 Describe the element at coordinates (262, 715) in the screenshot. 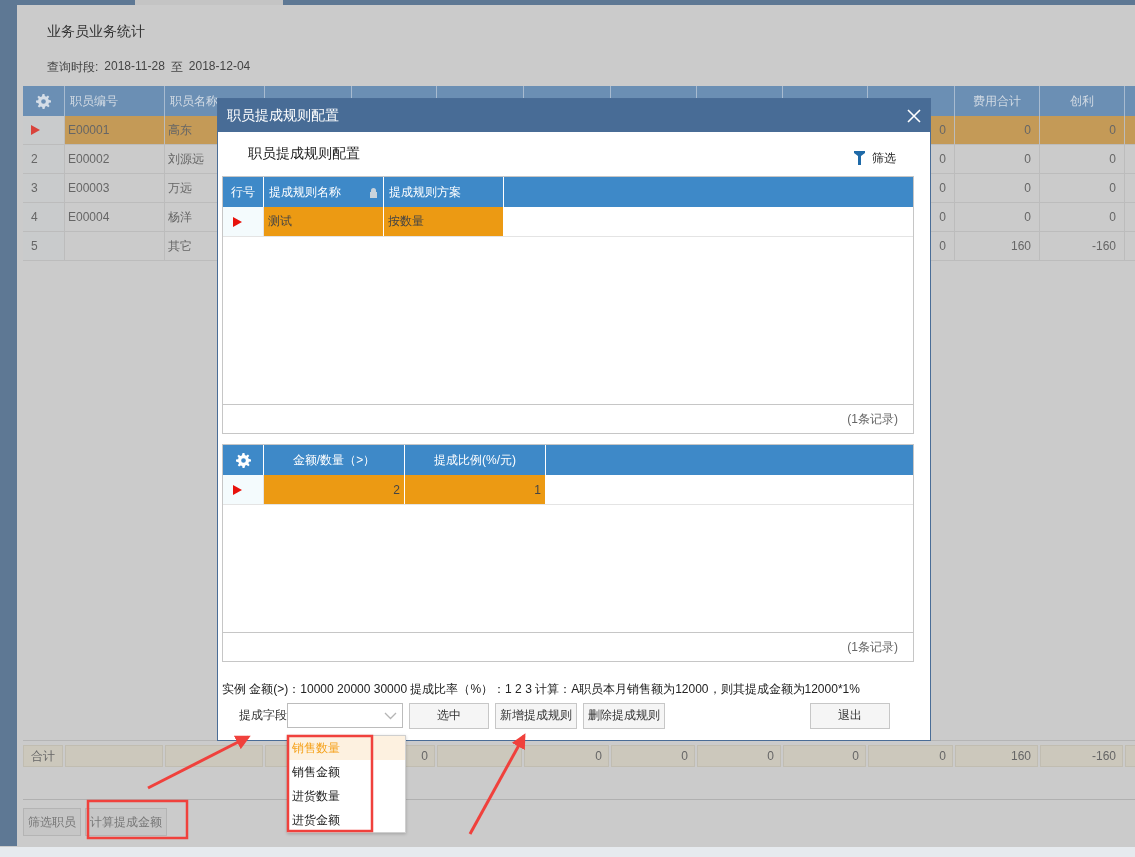

I see `field-label: 提成字段` at that location.